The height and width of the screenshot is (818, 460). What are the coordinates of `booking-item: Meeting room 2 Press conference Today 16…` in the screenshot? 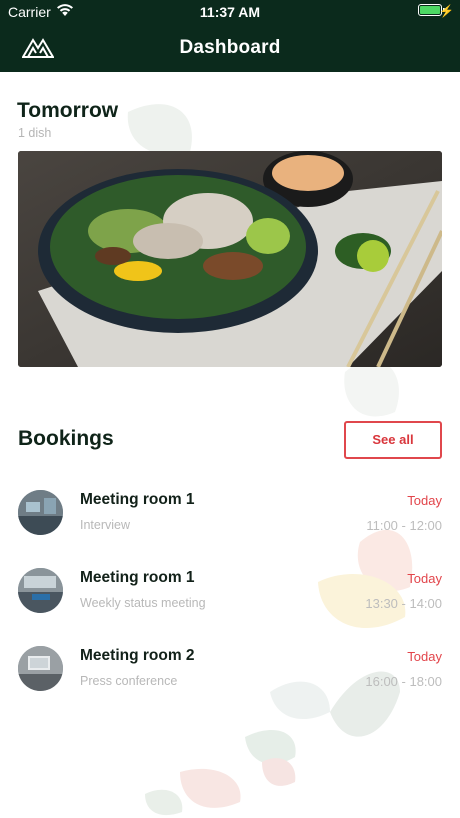 It's located at (230, 670).